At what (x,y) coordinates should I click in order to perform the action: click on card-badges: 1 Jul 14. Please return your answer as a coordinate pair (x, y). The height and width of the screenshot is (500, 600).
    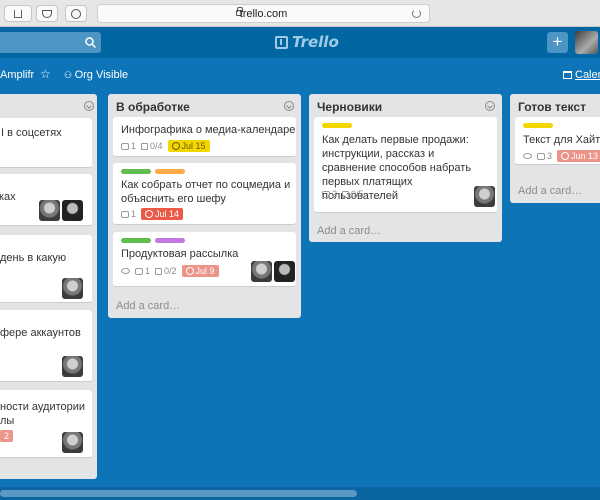
    Looking at the image, I should click on (152, 214).